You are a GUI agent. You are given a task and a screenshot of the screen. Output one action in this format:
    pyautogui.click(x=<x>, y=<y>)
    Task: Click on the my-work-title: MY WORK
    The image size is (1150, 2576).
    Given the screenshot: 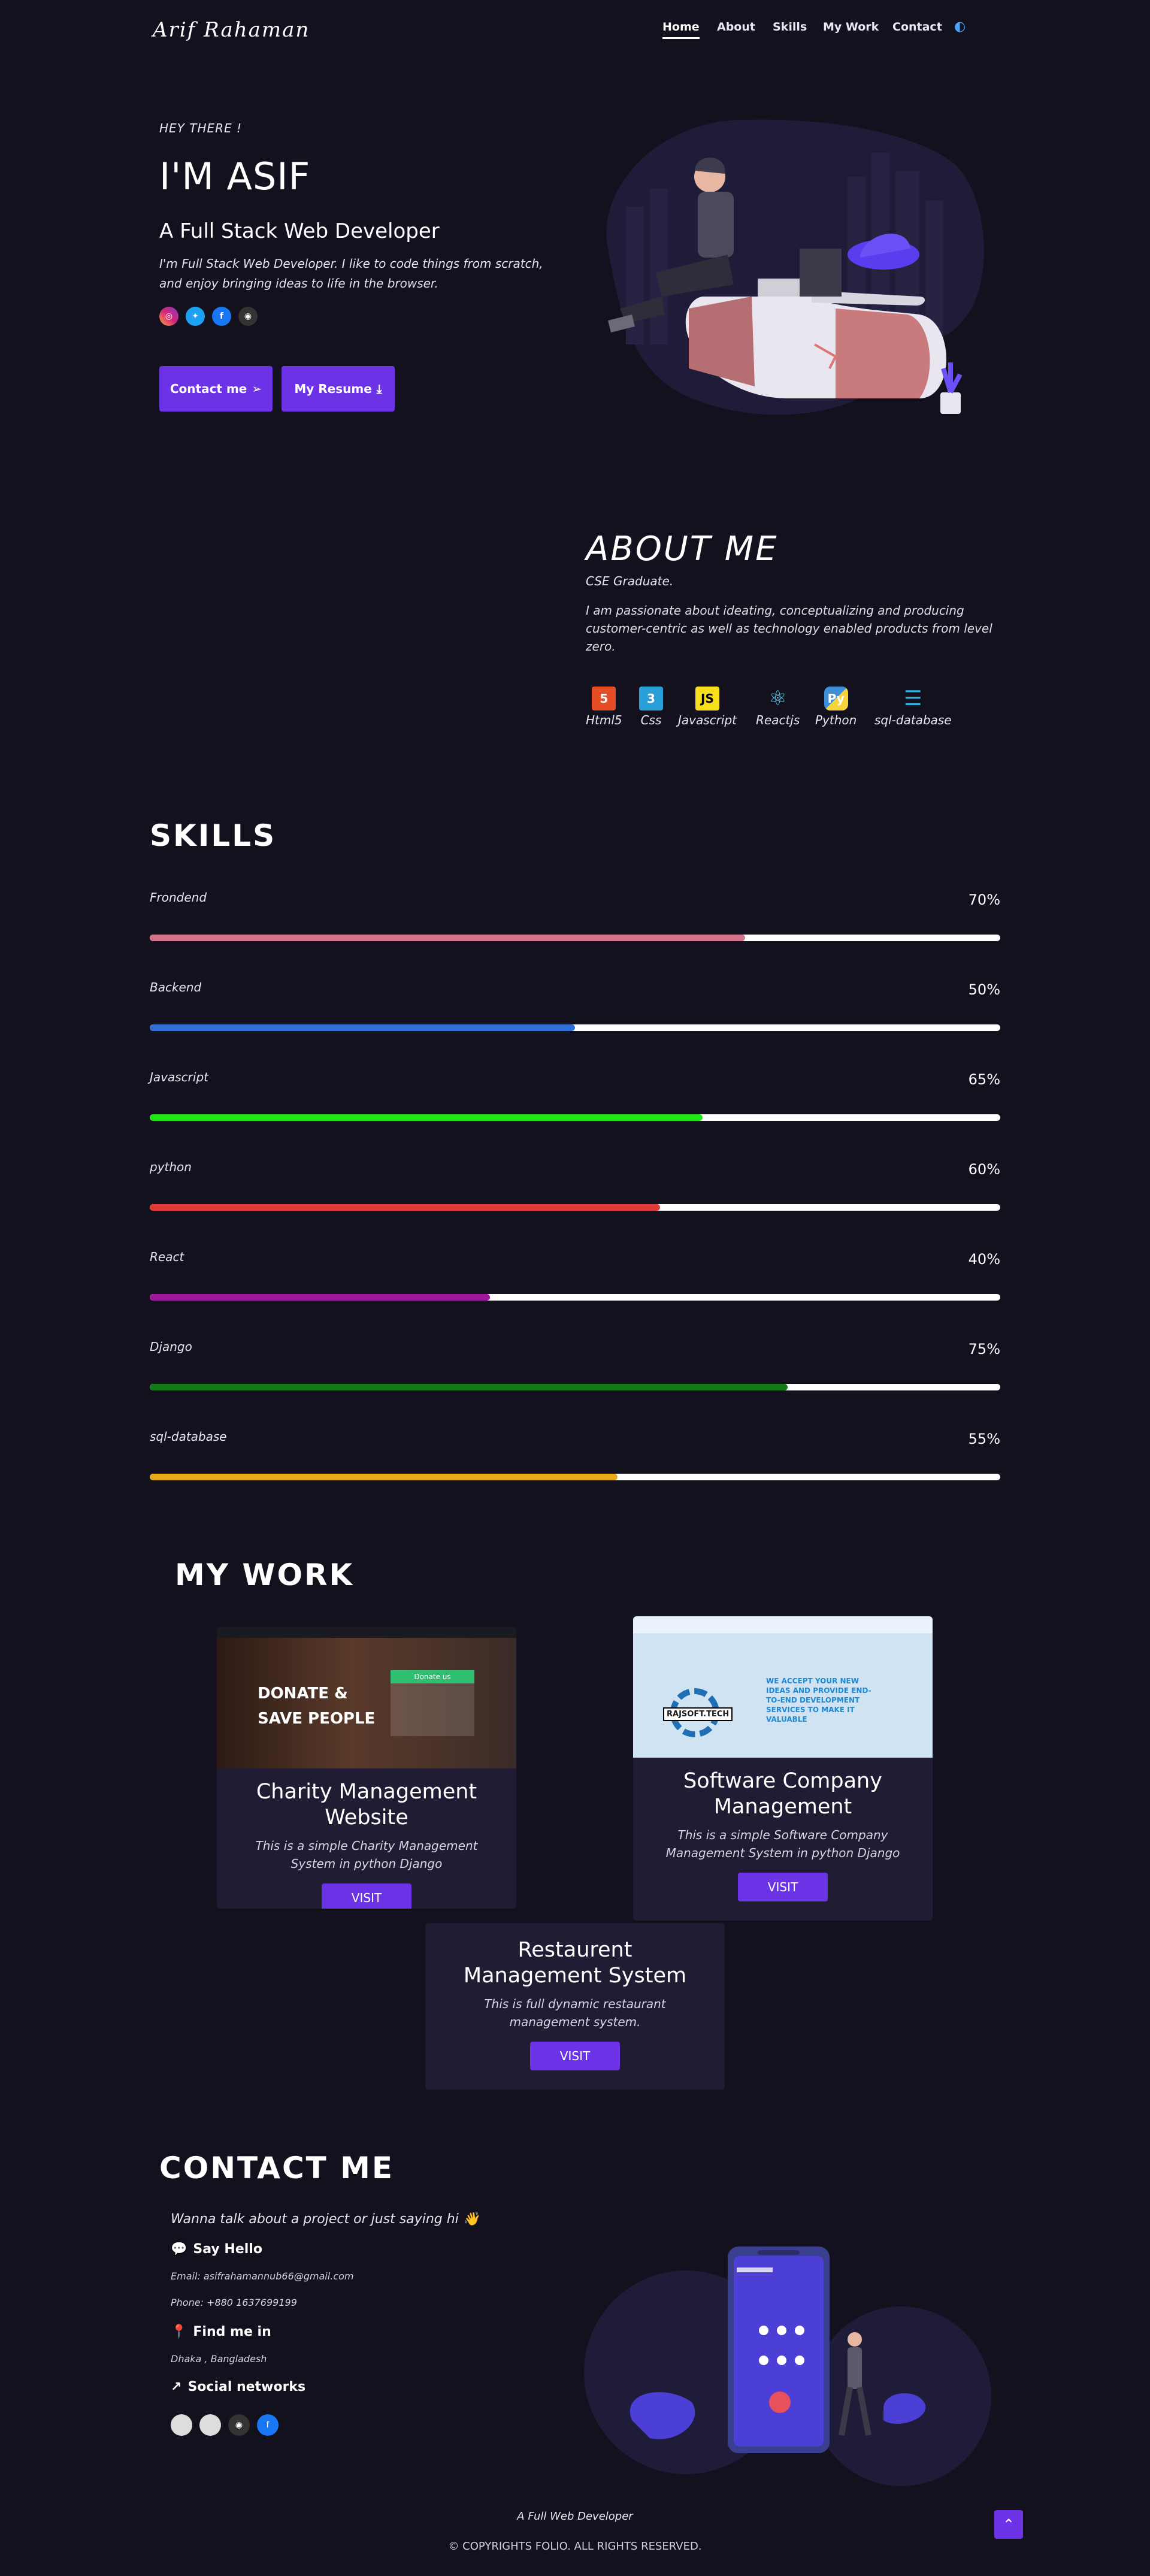 What is the action you would take?
    pyautogui.click(x=265, y=1575)
    